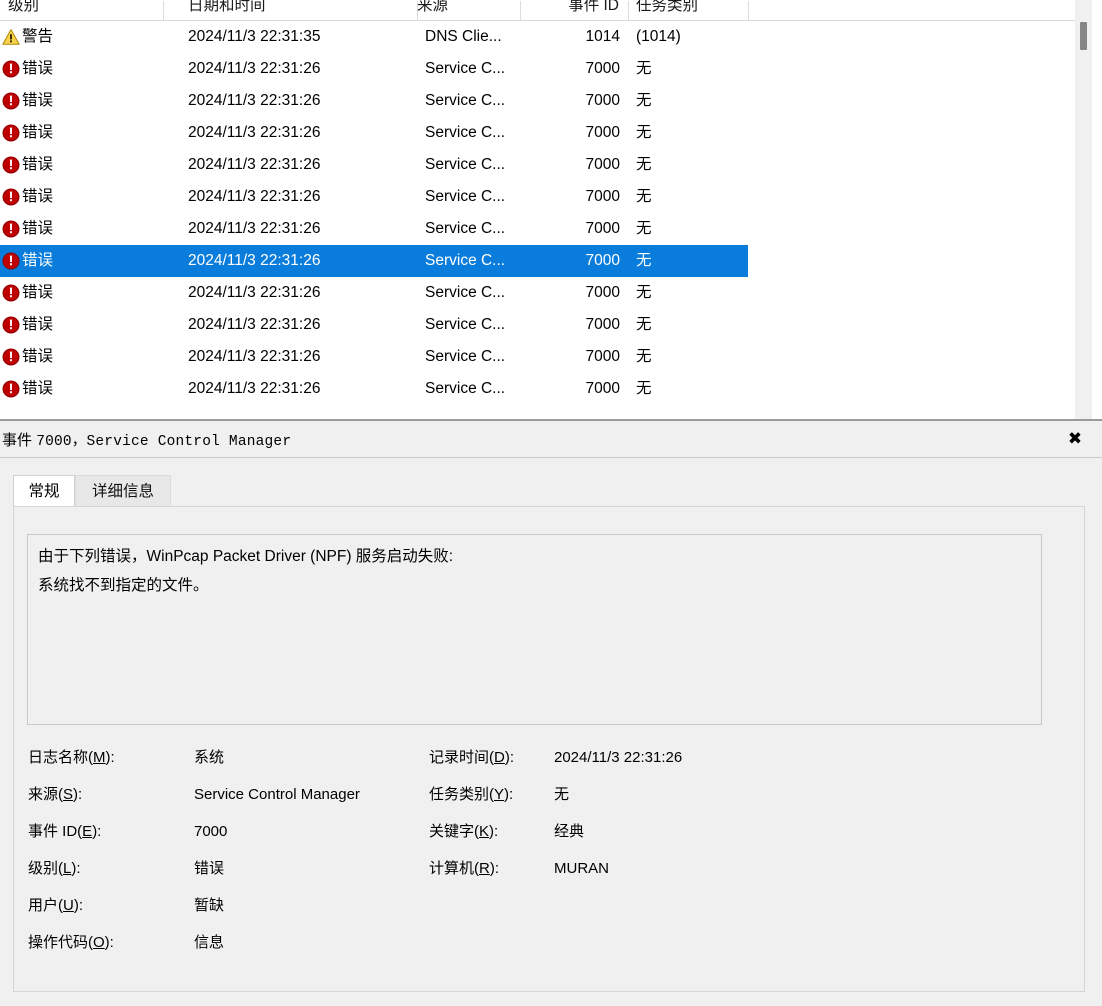 This screenshot has width=1102, height=1006. I want to click on field-right-value: 无, so click(562, 794).